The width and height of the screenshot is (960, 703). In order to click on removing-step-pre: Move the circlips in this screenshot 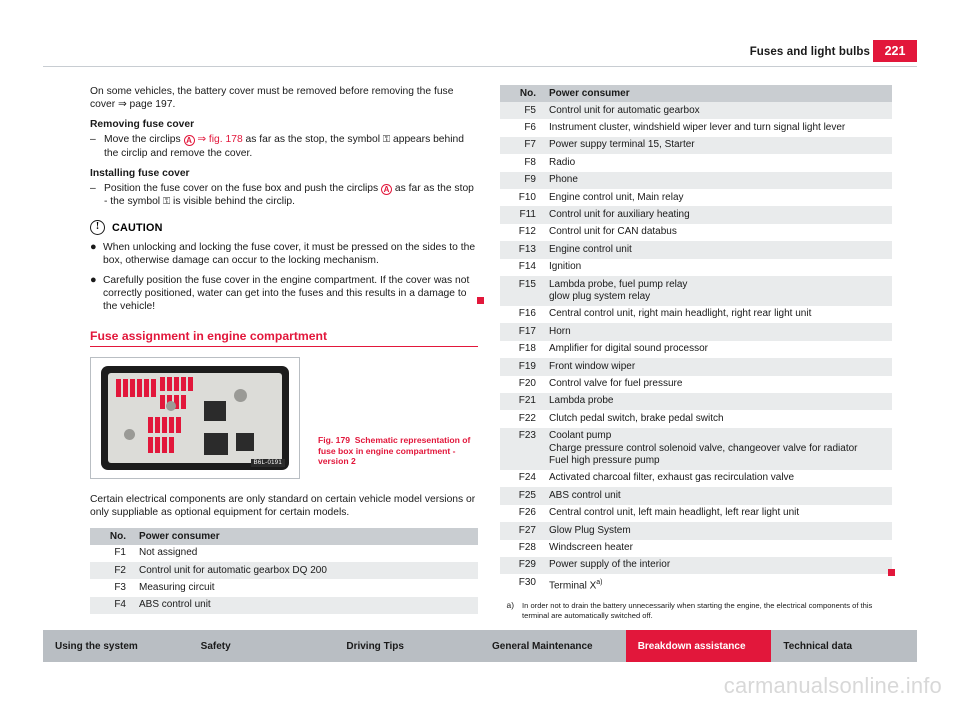, I will do `click(144, 140)`.